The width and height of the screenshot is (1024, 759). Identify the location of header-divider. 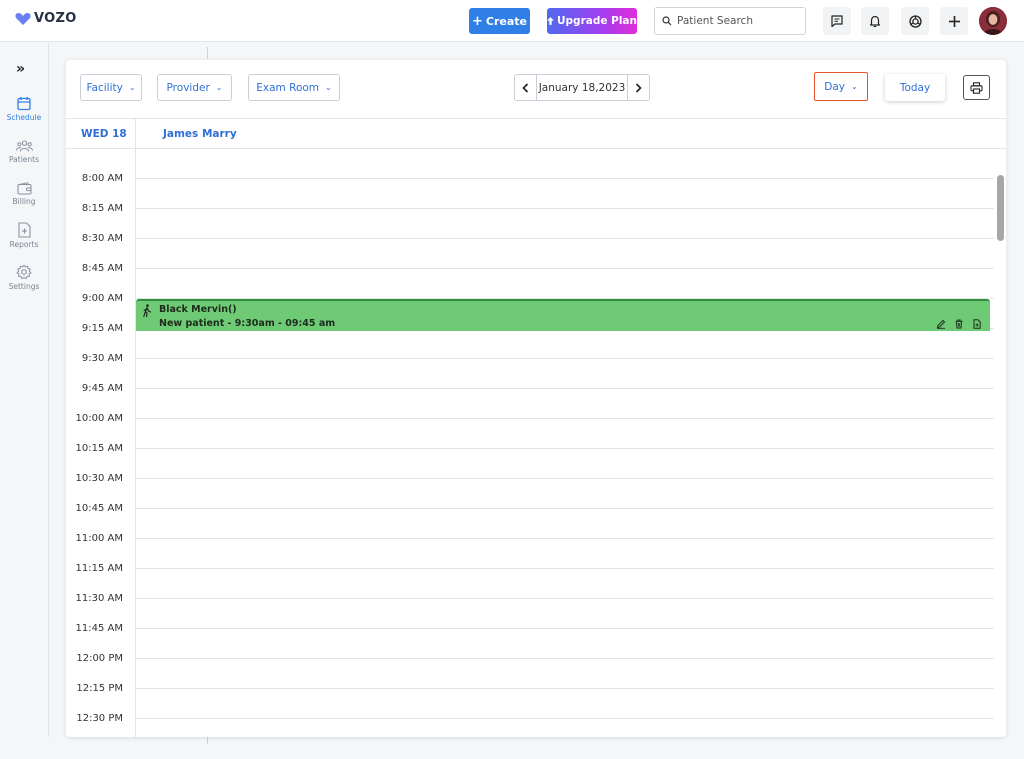
(536, 118).